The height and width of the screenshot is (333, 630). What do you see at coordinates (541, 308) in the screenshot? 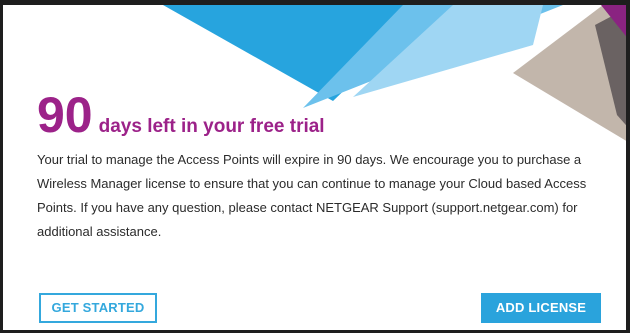
I see `add-license-button: ADD LICENSE` at bounding box center [541, 308].